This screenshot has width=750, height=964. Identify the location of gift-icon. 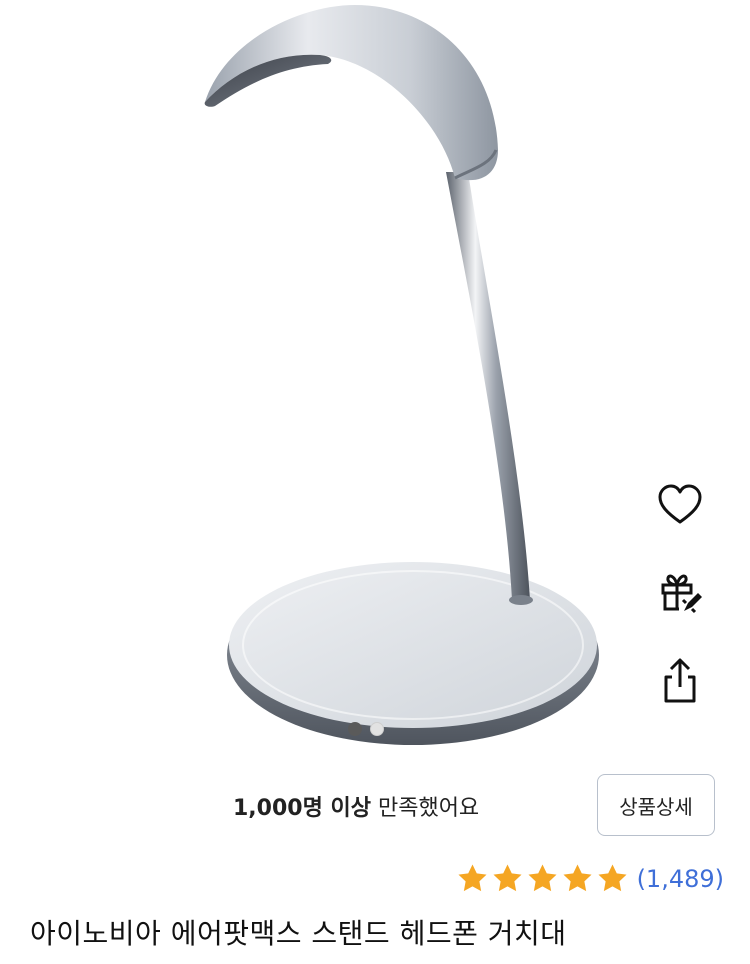
(681, 594).